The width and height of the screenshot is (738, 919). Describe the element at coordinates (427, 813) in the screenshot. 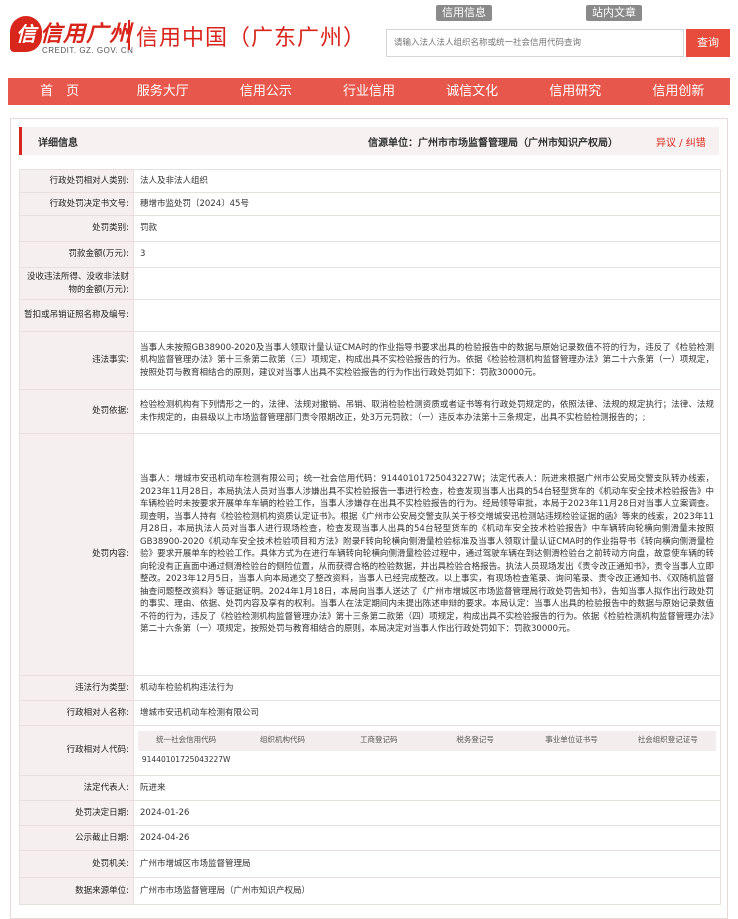

I see `field-value: 2024-01-26` at that location.